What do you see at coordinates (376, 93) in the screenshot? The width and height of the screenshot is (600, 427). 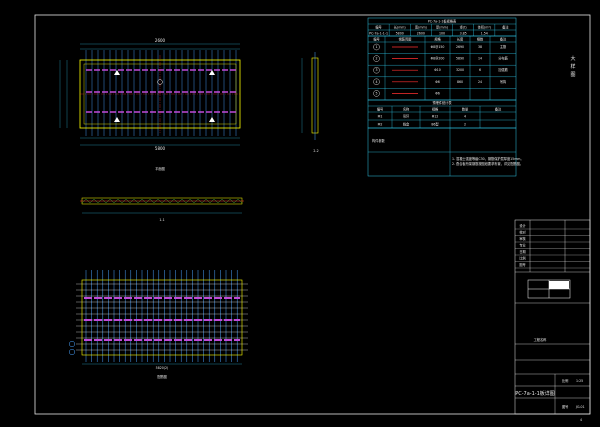 I see `rebar-table-id: 5` at bounding box center [376, 93].